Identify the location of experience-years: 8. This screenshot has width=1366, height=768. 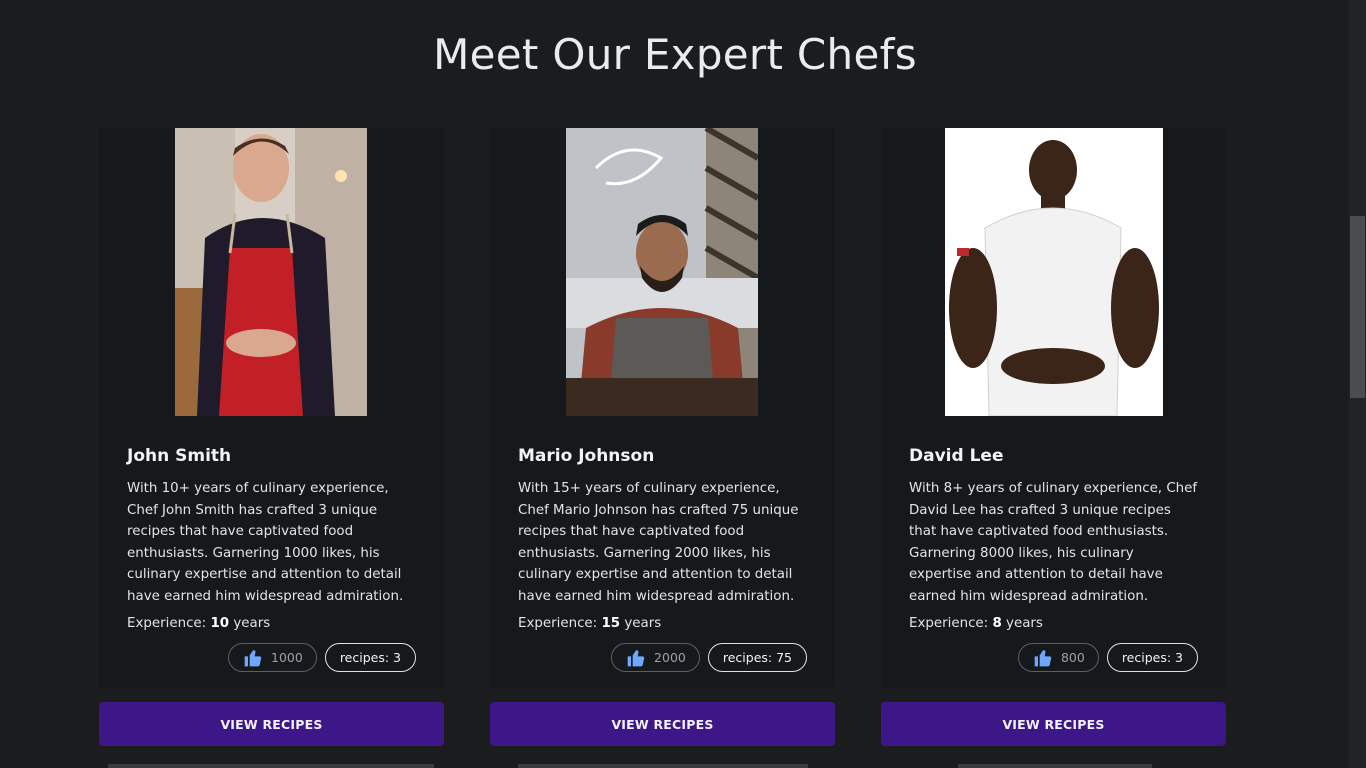
(997, 623).